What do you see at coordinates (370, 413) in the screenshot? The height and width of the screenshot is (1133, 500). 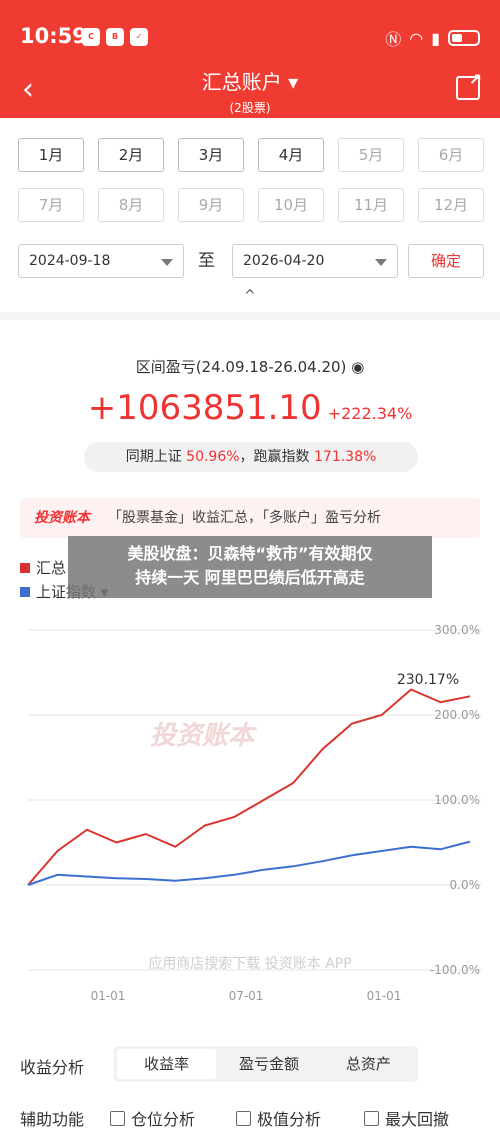 I see `profit-percent: +222.34%` at bounding box center [370, 413].